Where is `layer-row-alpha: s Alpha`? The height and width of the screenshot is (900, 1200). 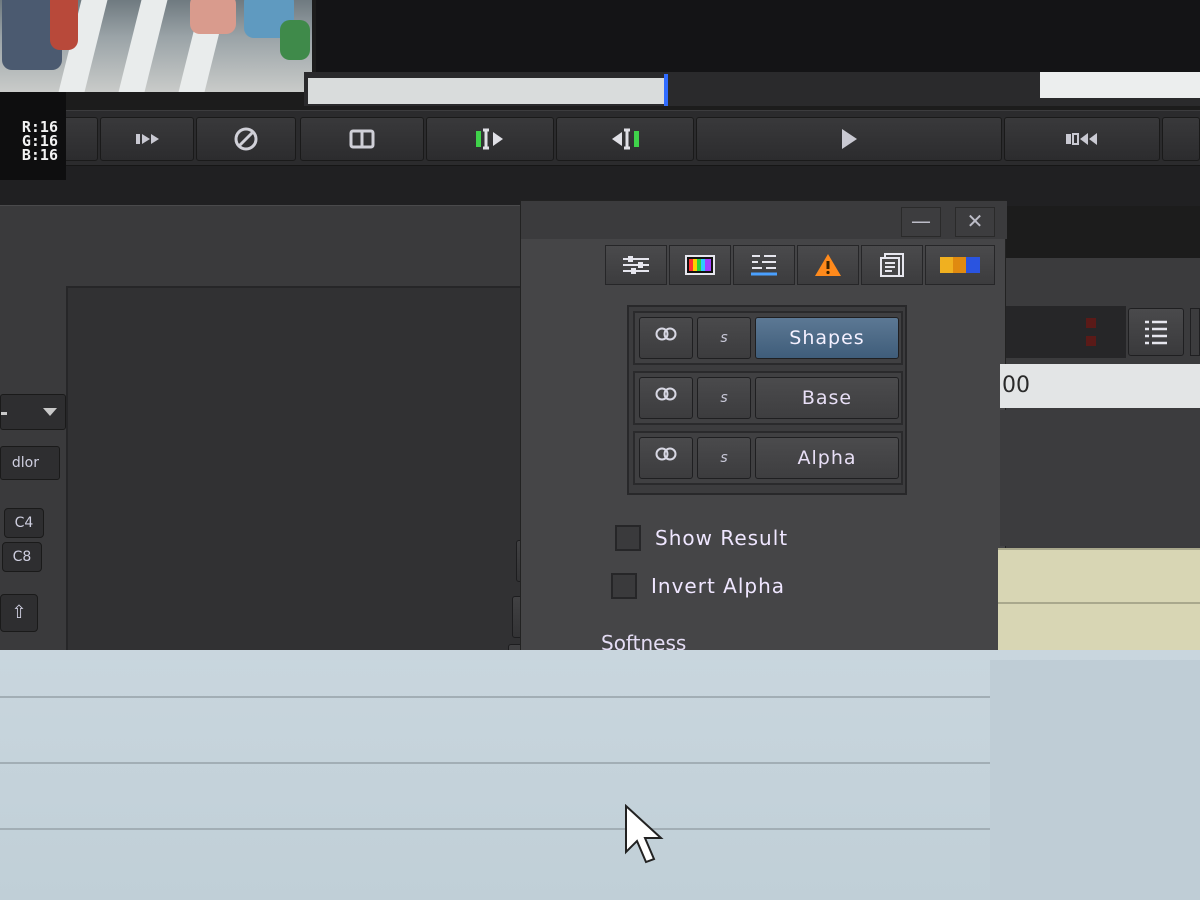 layer-row-alpha: s Alpha is located at coordinates (768, 458).